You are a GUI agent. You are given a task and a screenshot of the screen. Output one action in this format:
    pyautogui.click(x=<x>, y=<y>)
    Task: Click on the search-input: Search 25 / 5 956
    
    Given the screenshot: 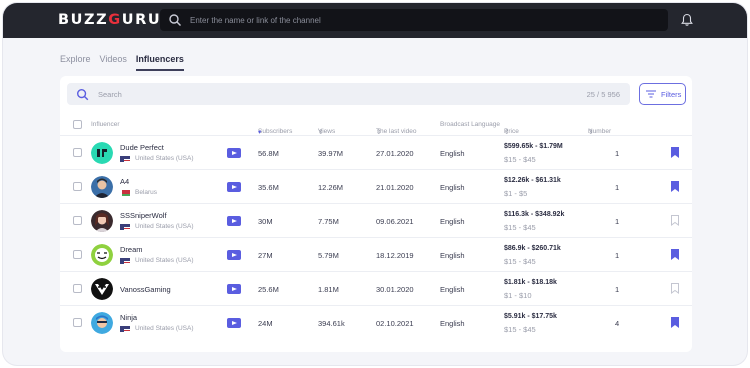 What is the action you would take?
    pyautogui.click(x=348, y=94)
    